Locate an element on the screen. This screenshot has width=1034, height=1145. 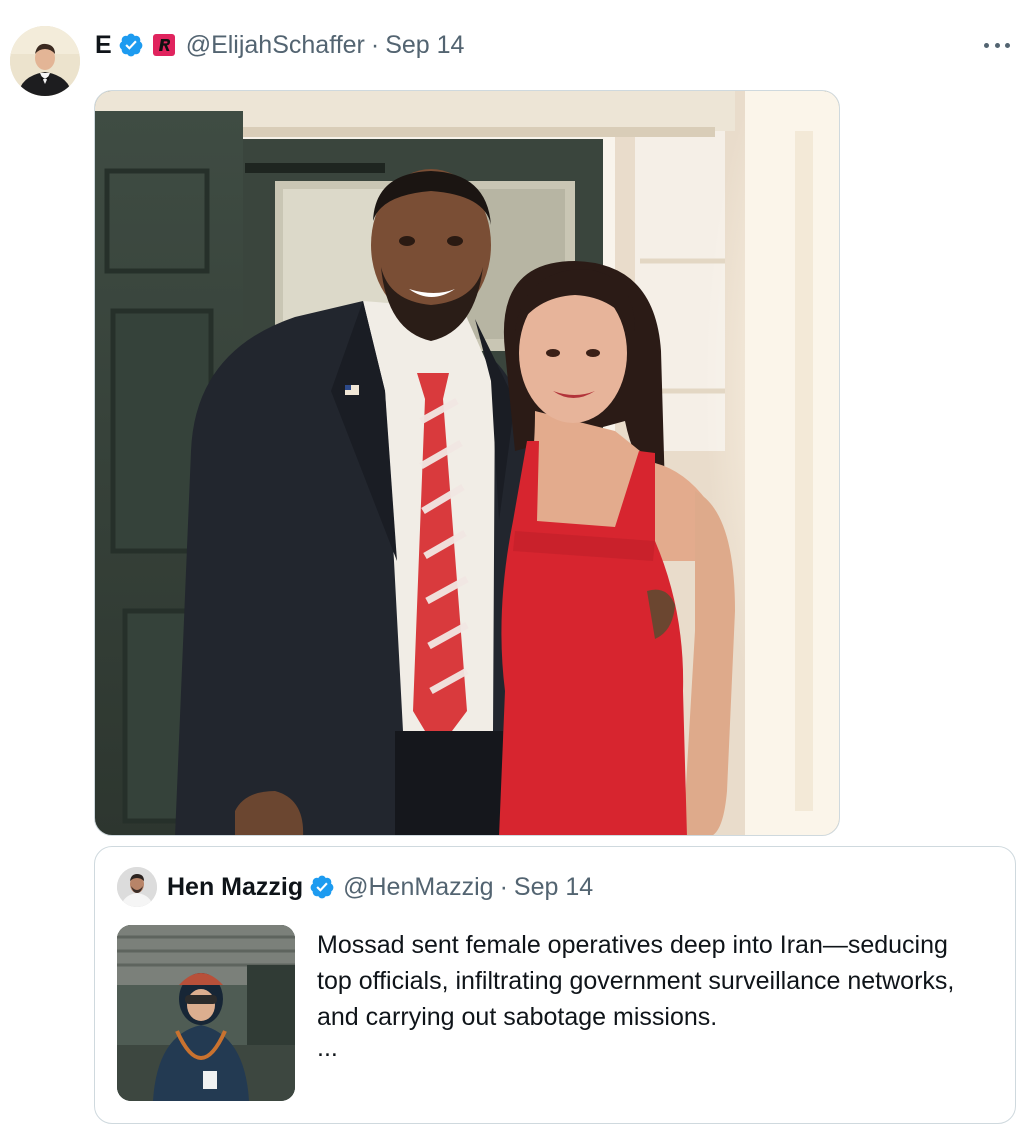
quoted-author-name: Hen Mazzig is located at coordinates (235, 887).